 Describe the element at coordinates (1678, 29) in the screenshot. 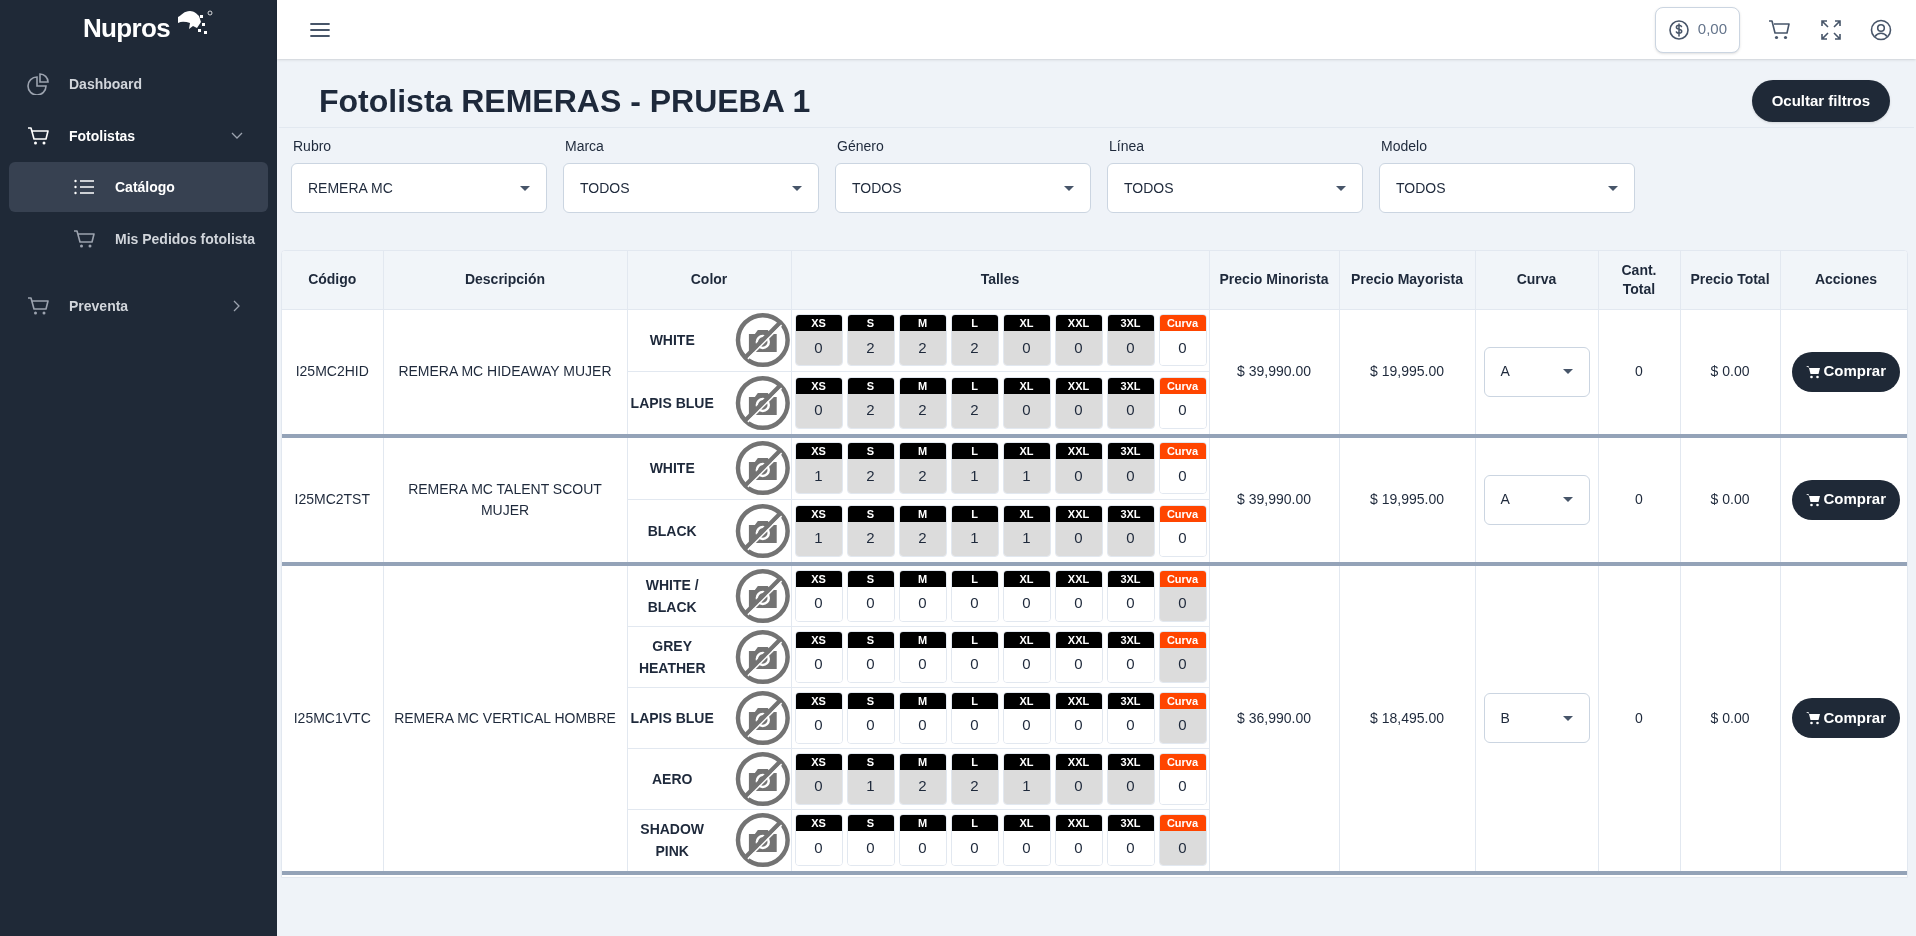

I see `dollar-icon` at that location.